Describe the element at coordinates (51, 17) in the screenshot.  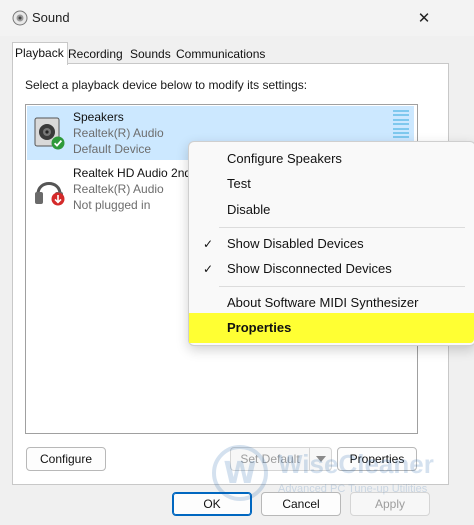
I see `window-title: Sound` at that location.